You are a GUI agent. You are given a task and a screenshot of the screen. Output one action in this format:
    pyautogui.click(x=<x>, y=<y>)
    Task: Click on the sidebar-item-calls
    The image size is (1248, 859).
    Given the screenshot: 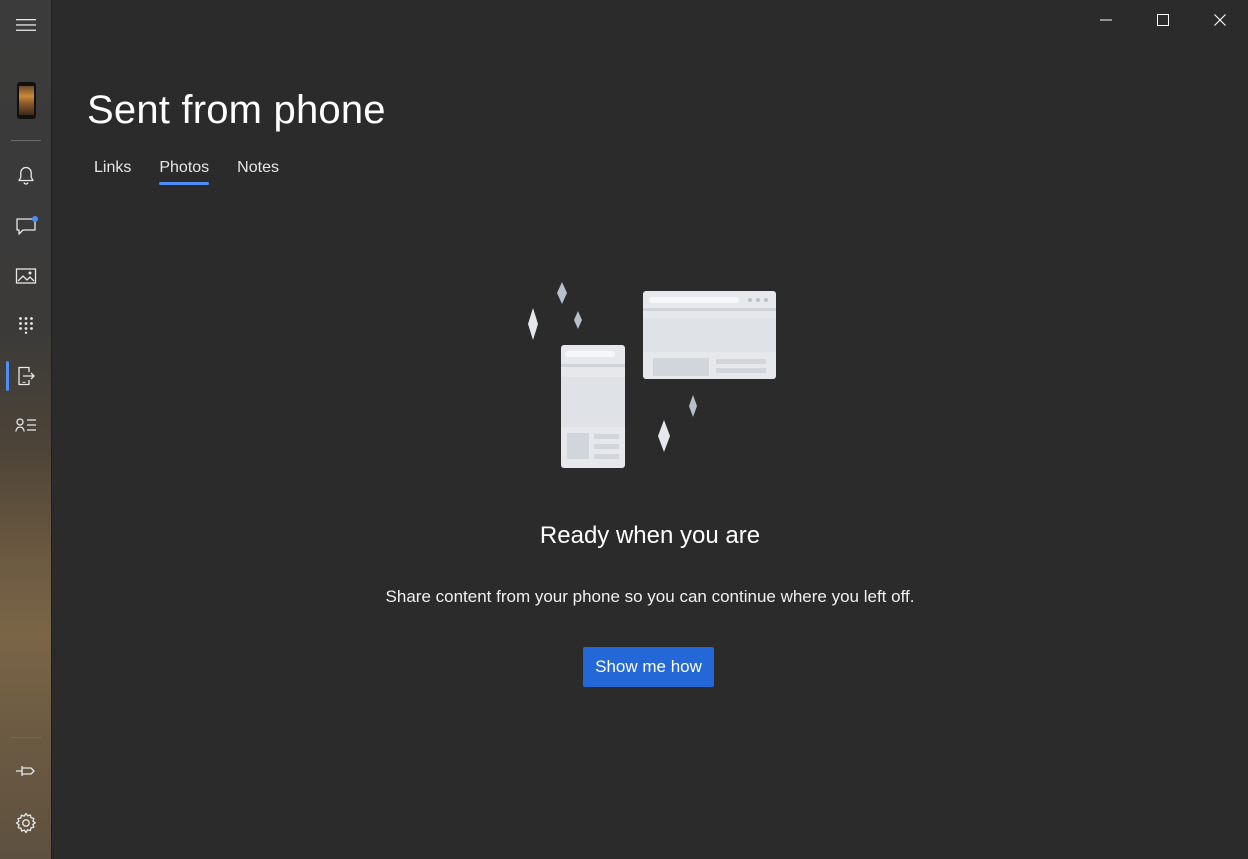 What is the action you would take?
    pyautogui.click(x=26, y=325)
    